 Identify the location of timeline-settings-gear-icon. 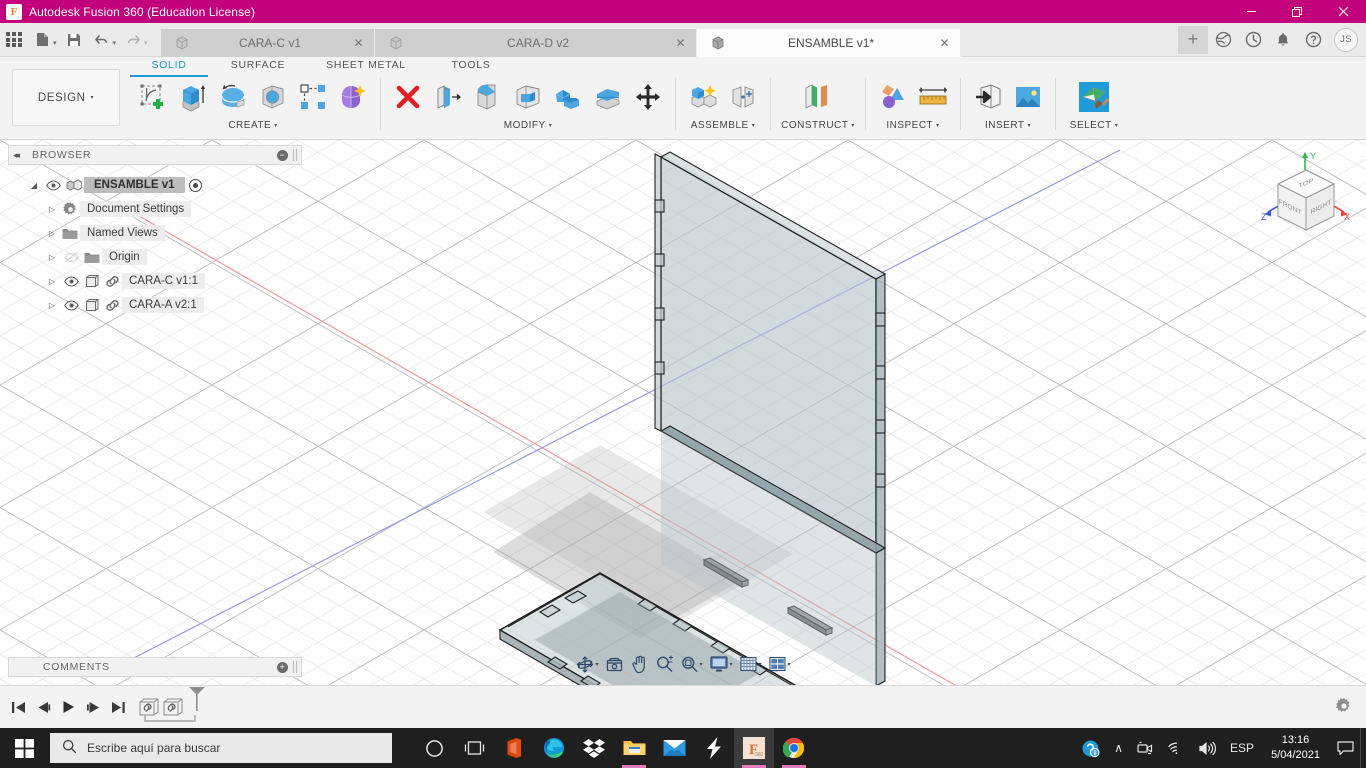
(1344, 708).